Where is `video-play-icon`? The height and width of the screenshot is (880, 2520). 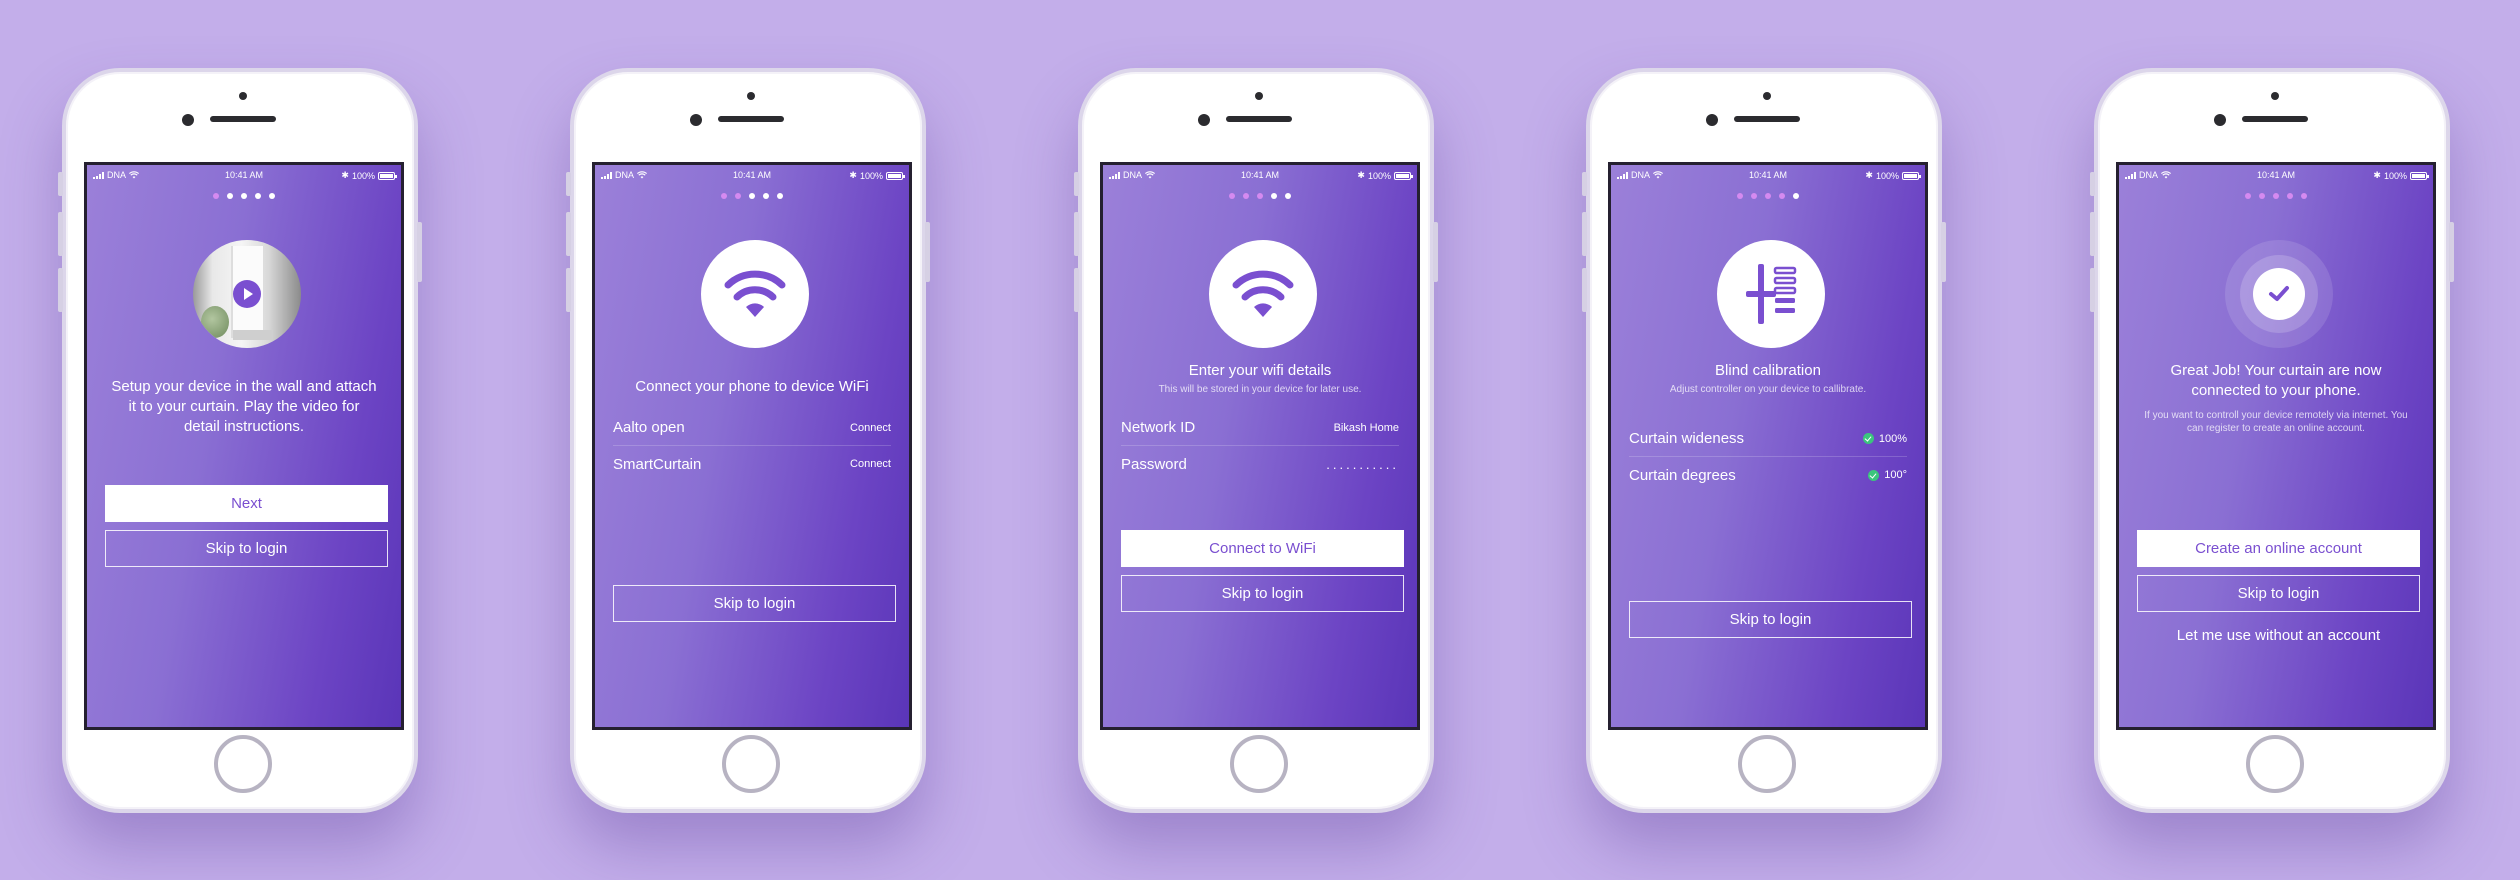 video-play-icon is located at coordinates (247, 294).